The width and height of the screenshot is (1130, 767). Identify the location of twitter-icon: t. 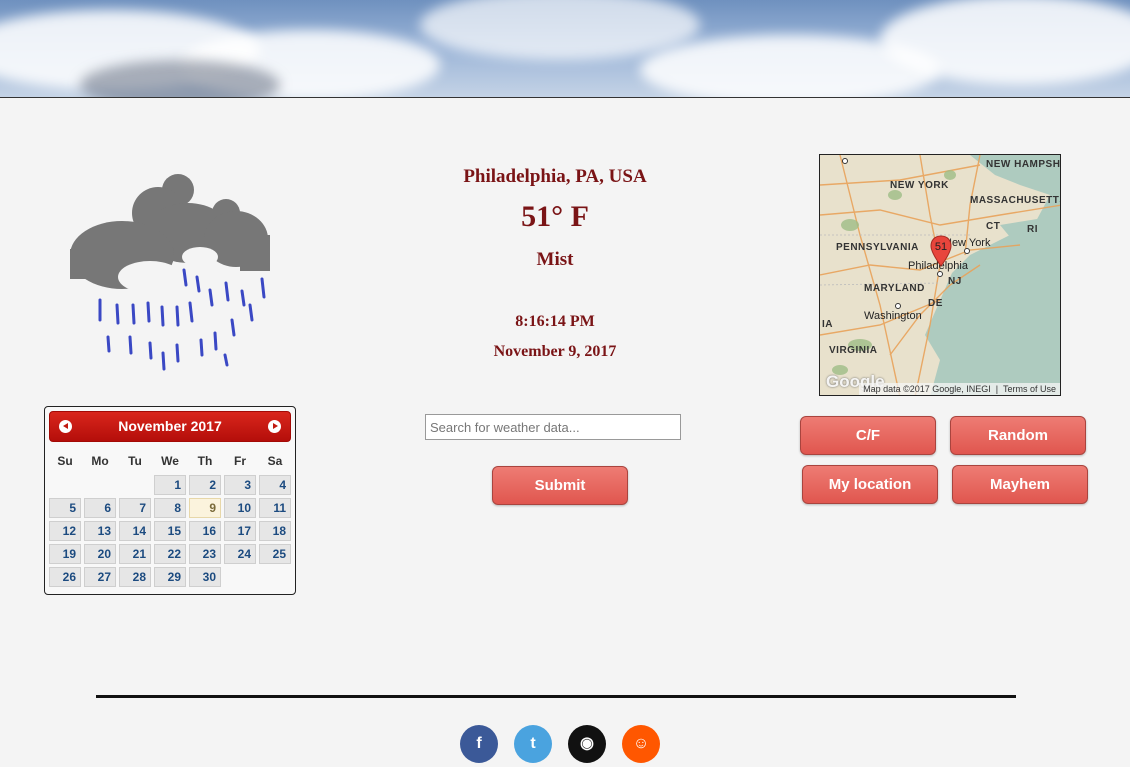
(533, 744).